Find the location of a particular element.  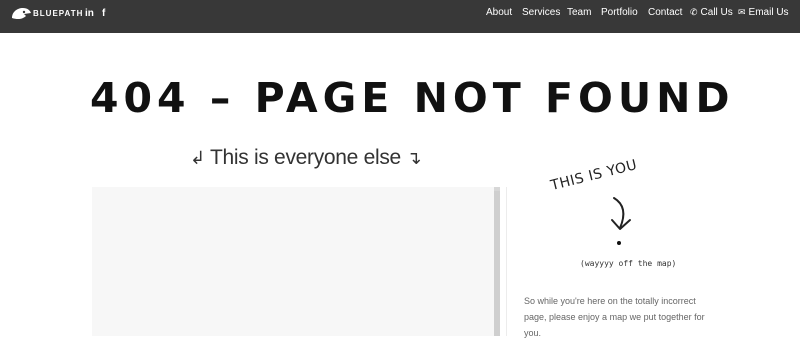

bluepath-logo-icon is located at coordinates (21, 14).